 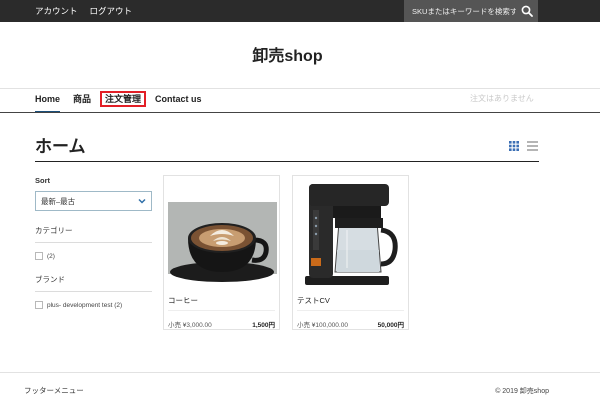 I want to click on account-link: アカウント, so click(x=56, y=11).